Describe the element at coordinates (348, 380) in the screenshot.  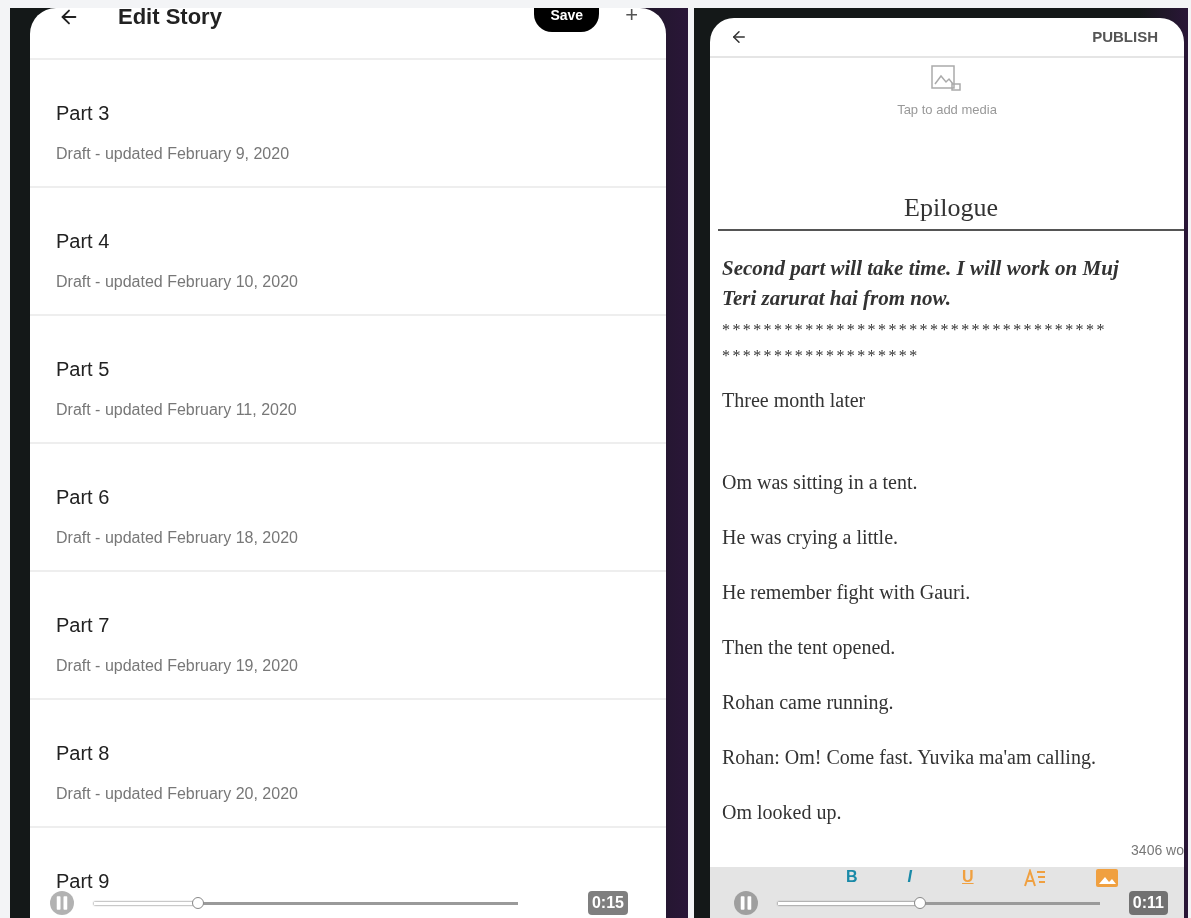
I see `part-row: Part 5 Draft - updated February 11, 2020` at that location.